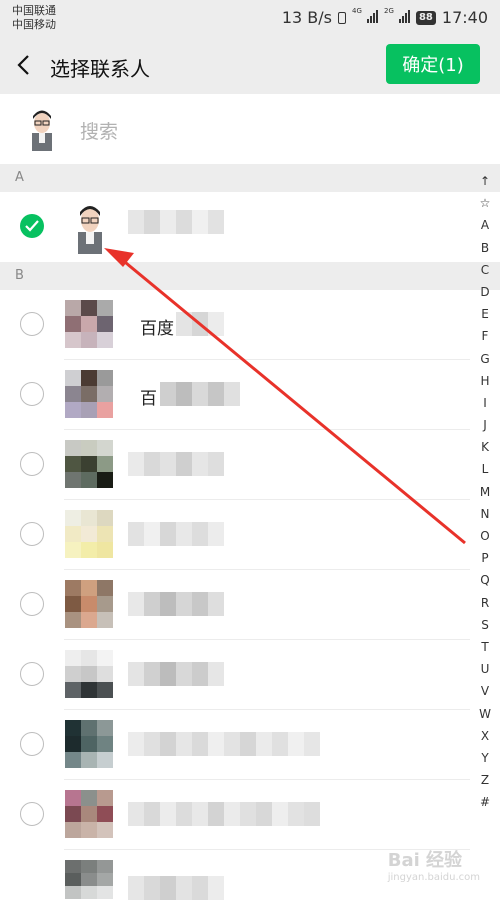 This screenshot has width=500, height=908. Describe the element at coordinates (485, 802) in the screenshot. I see `index-letter: #` at that location.